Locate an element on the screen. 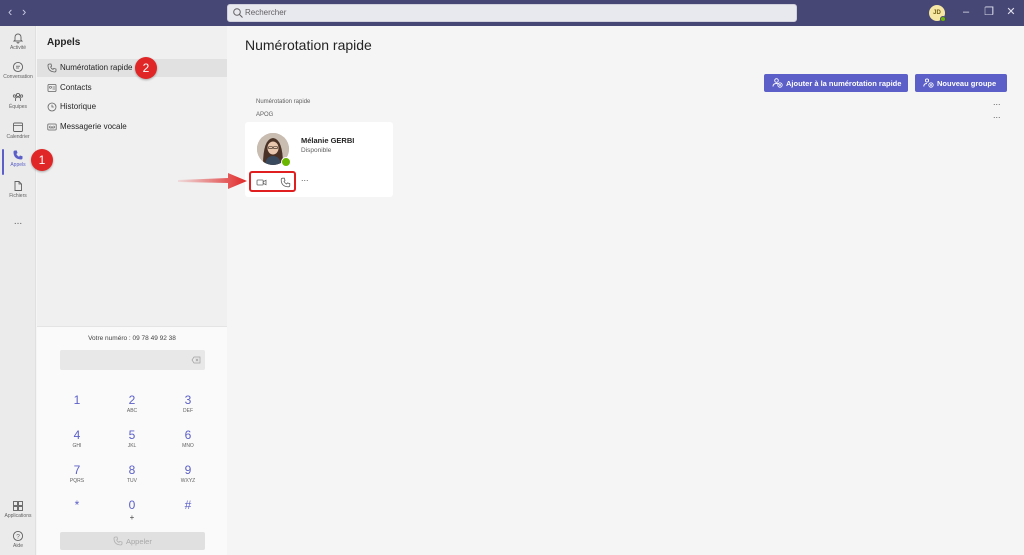  key-digit: 4 is located at coordinates (77, 435).